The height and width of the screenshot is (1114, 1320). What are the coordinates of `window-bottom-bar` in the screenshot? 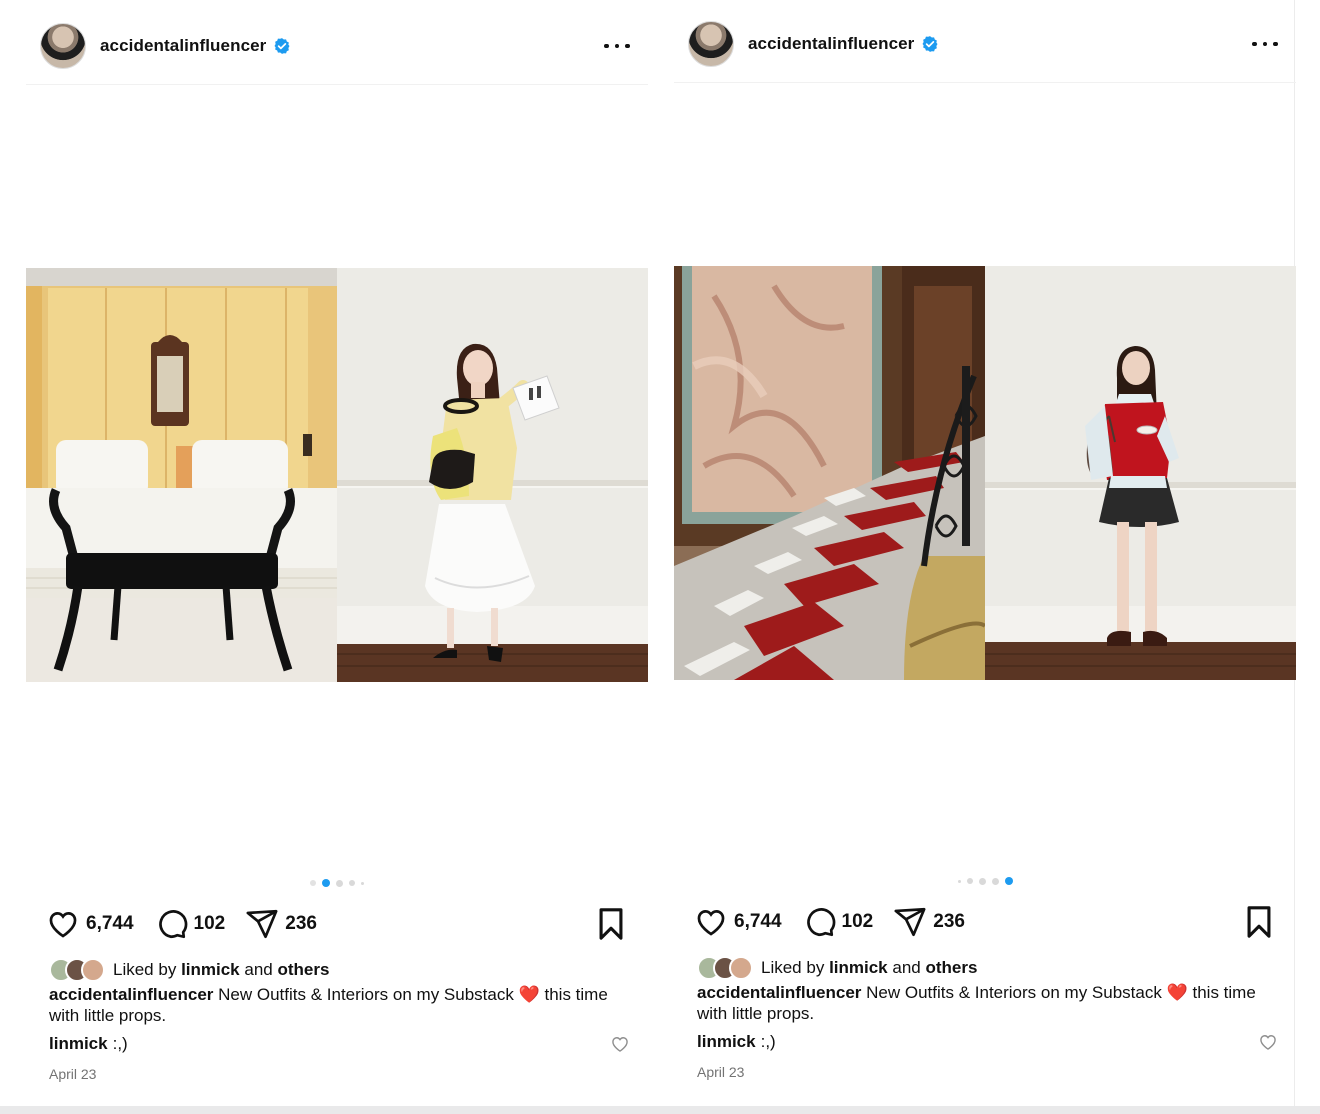 It's located at (660, 1110).